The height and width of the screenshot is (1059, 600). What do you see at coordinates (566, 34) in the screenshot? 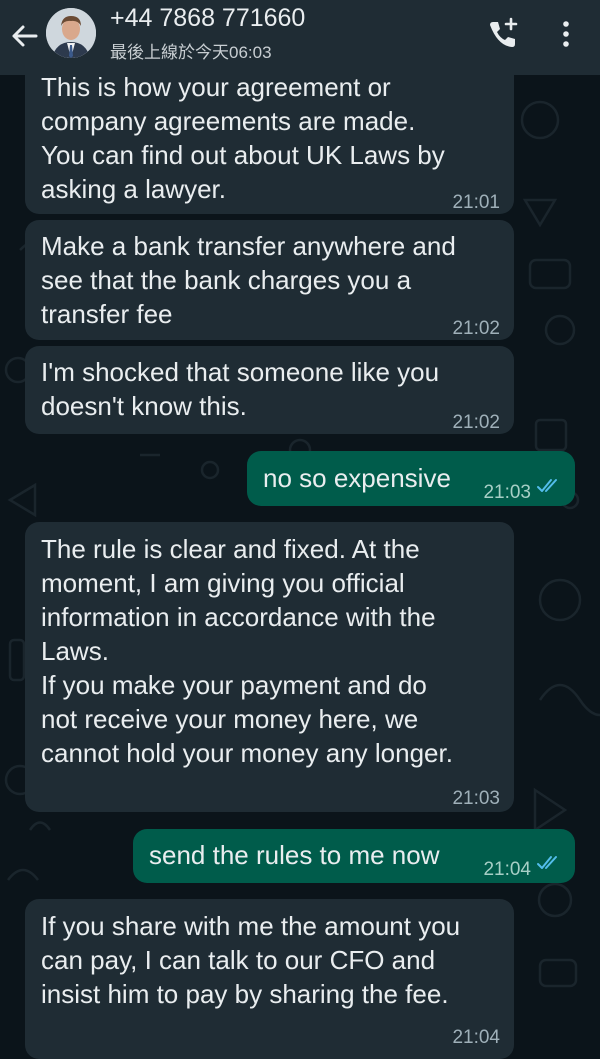
I see `more-options-icon` at bounding box center [566, 34].